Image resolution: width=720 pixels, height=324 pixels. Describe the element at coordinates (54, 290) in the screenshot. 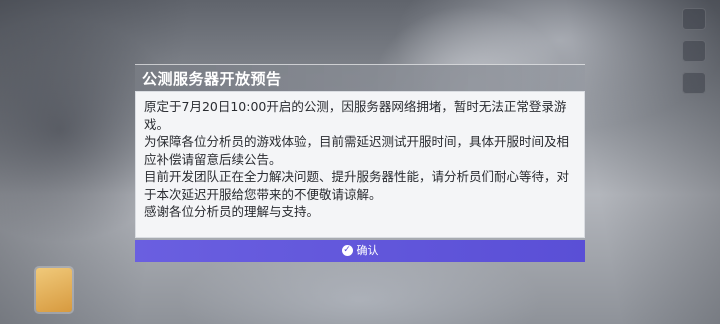

I see `avatar` at that location.